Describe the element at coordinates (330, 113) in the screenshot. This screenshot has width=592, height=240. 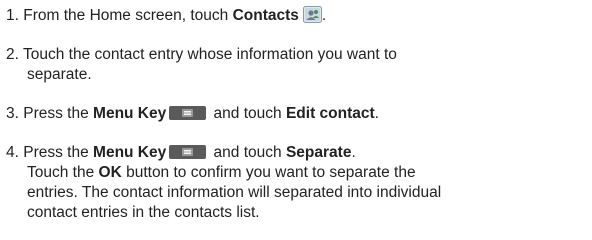
I see `edit-contact-label: Edit contact` at that location.